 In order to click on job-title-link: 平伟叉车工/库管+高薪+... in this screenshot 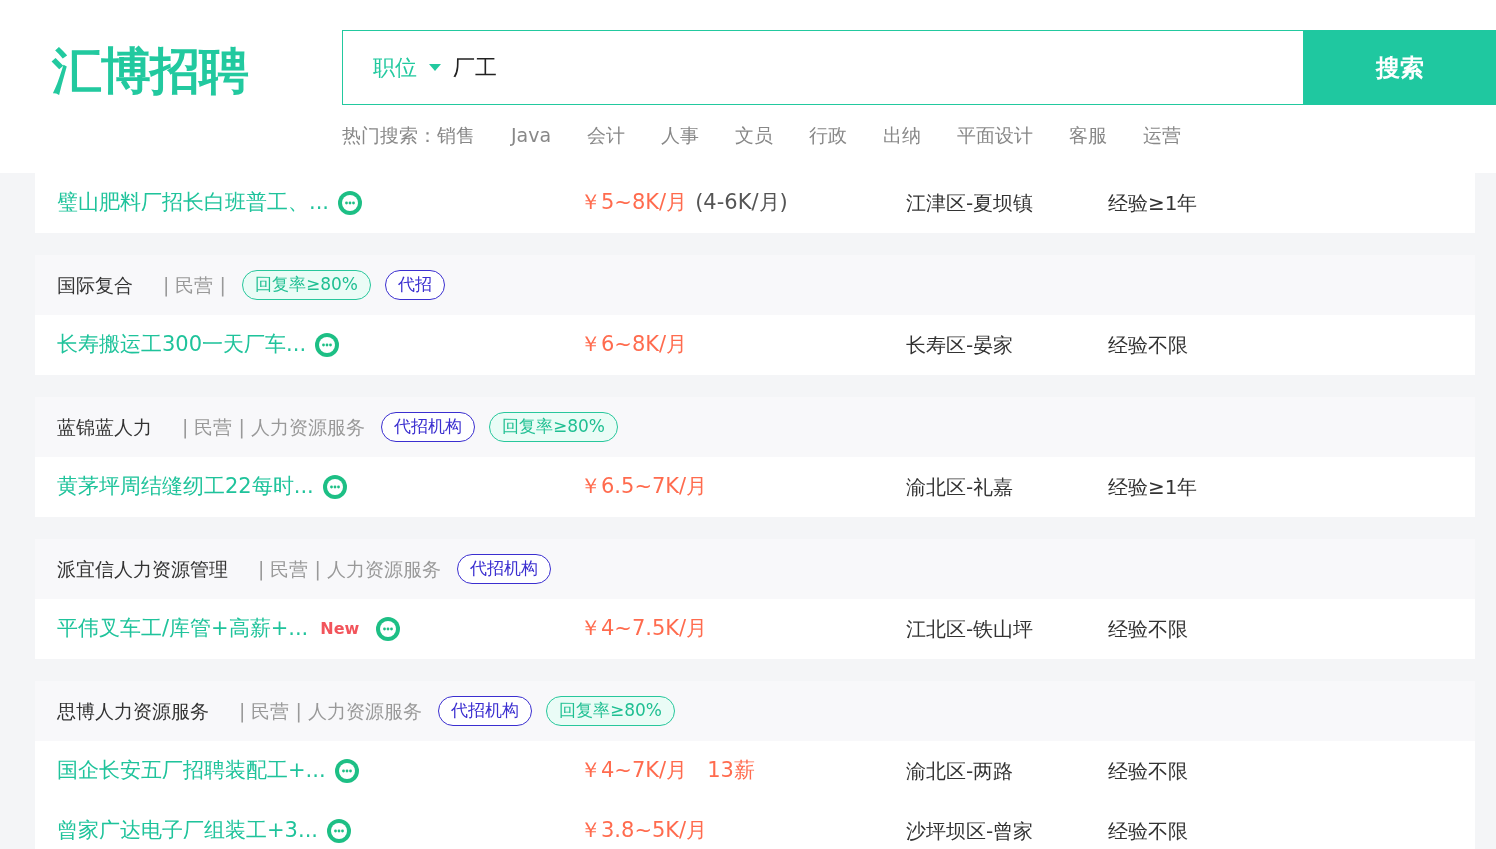, I will do `click(183, 629)`.